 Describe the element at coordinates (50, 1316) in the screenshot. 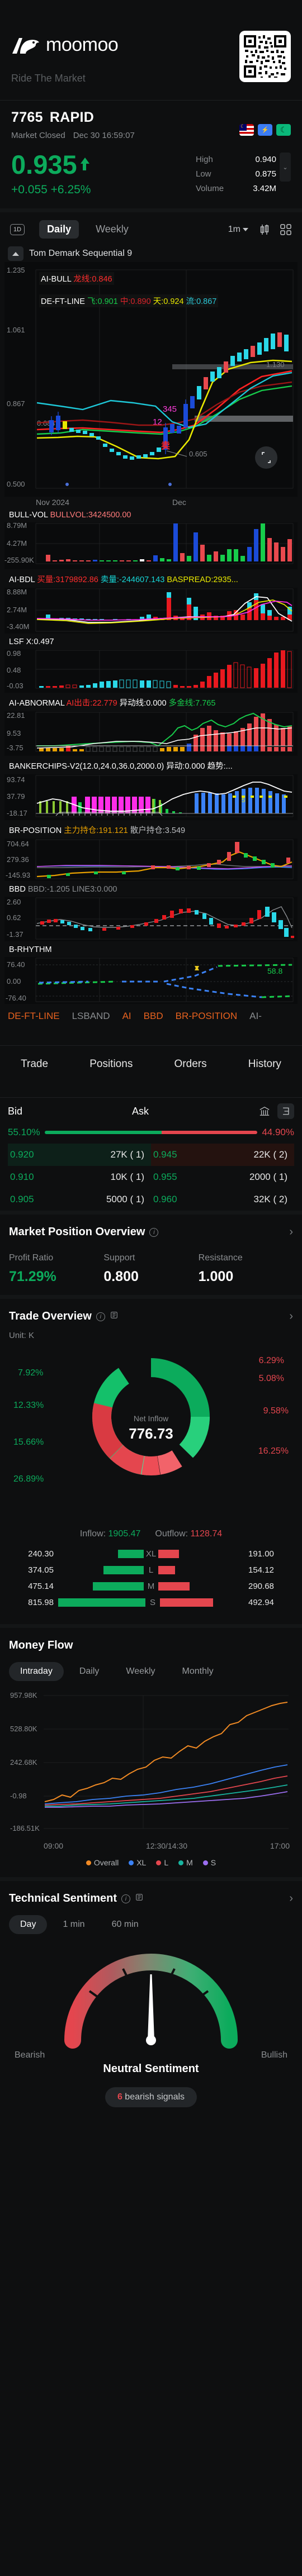

I see `trade-overview-title: Trade Overview` at that location.